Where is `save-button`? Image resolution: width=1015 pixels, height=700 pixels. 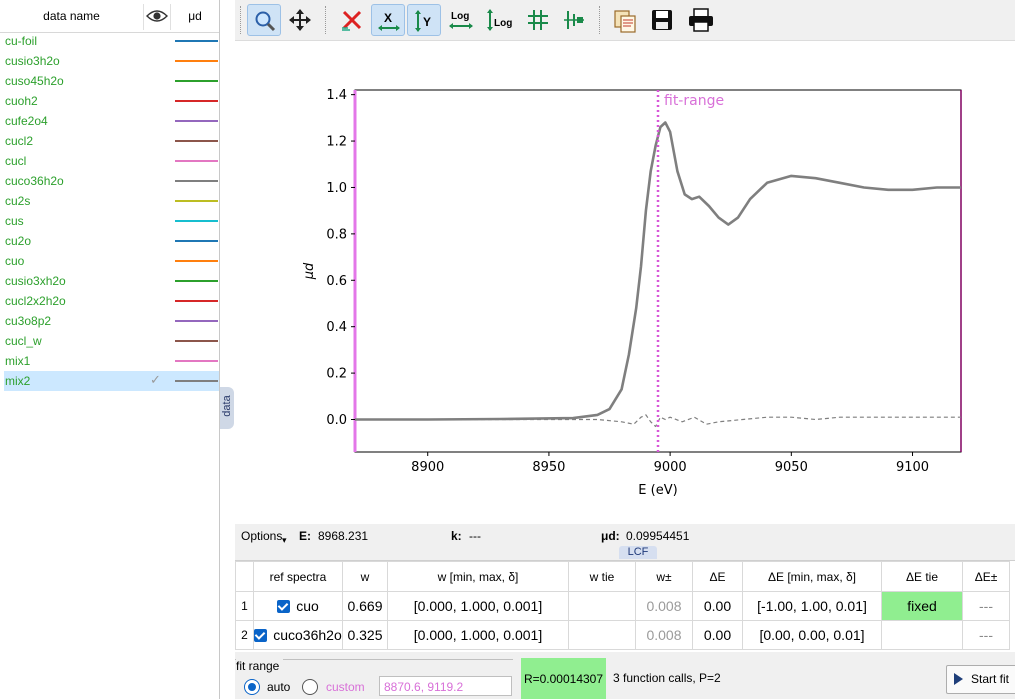
save-button is located at coordinates (662, 20).